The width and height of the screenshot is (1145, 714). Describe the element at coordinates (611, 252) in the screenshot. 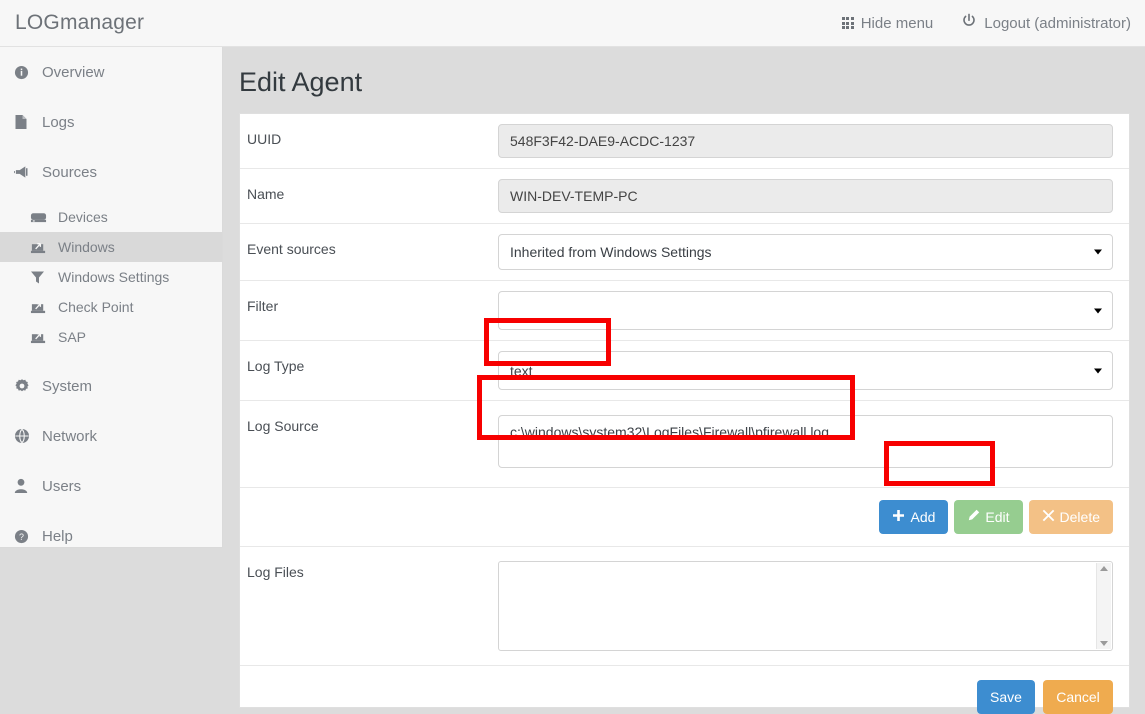

I see `event-sources-value: Inherited from Windows Settings` at that location.